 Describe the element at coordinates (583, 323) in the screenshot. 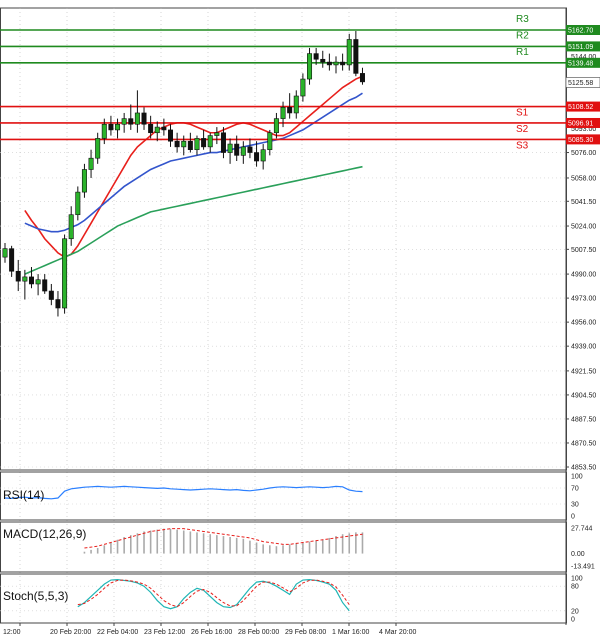

I see `price-tick-label: 4956.00` at that location.